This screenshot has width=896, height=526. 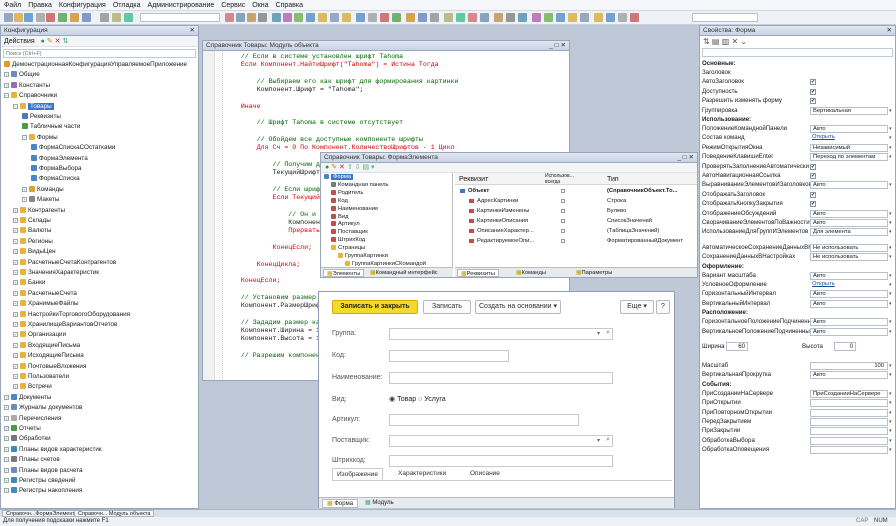 What do you see at coordinates (725, 42) in the screenshot?
I see `properties-toolbar: ⇅ ▤ ▥ ✕ ⌄` at bounding box center [725, 42].